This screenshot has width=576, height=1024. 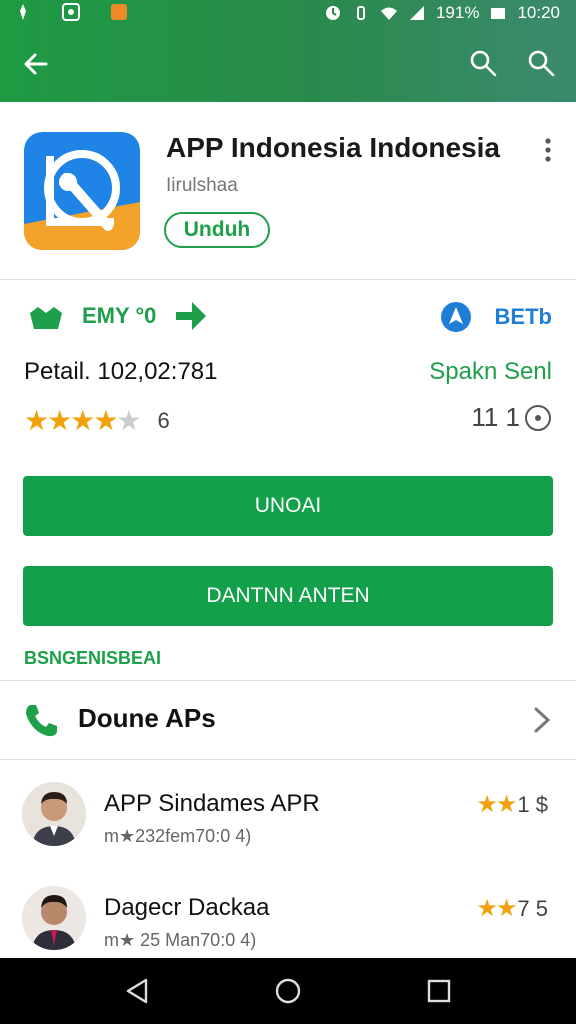 I want to click on battery-icon, so click(x=498, y=13).